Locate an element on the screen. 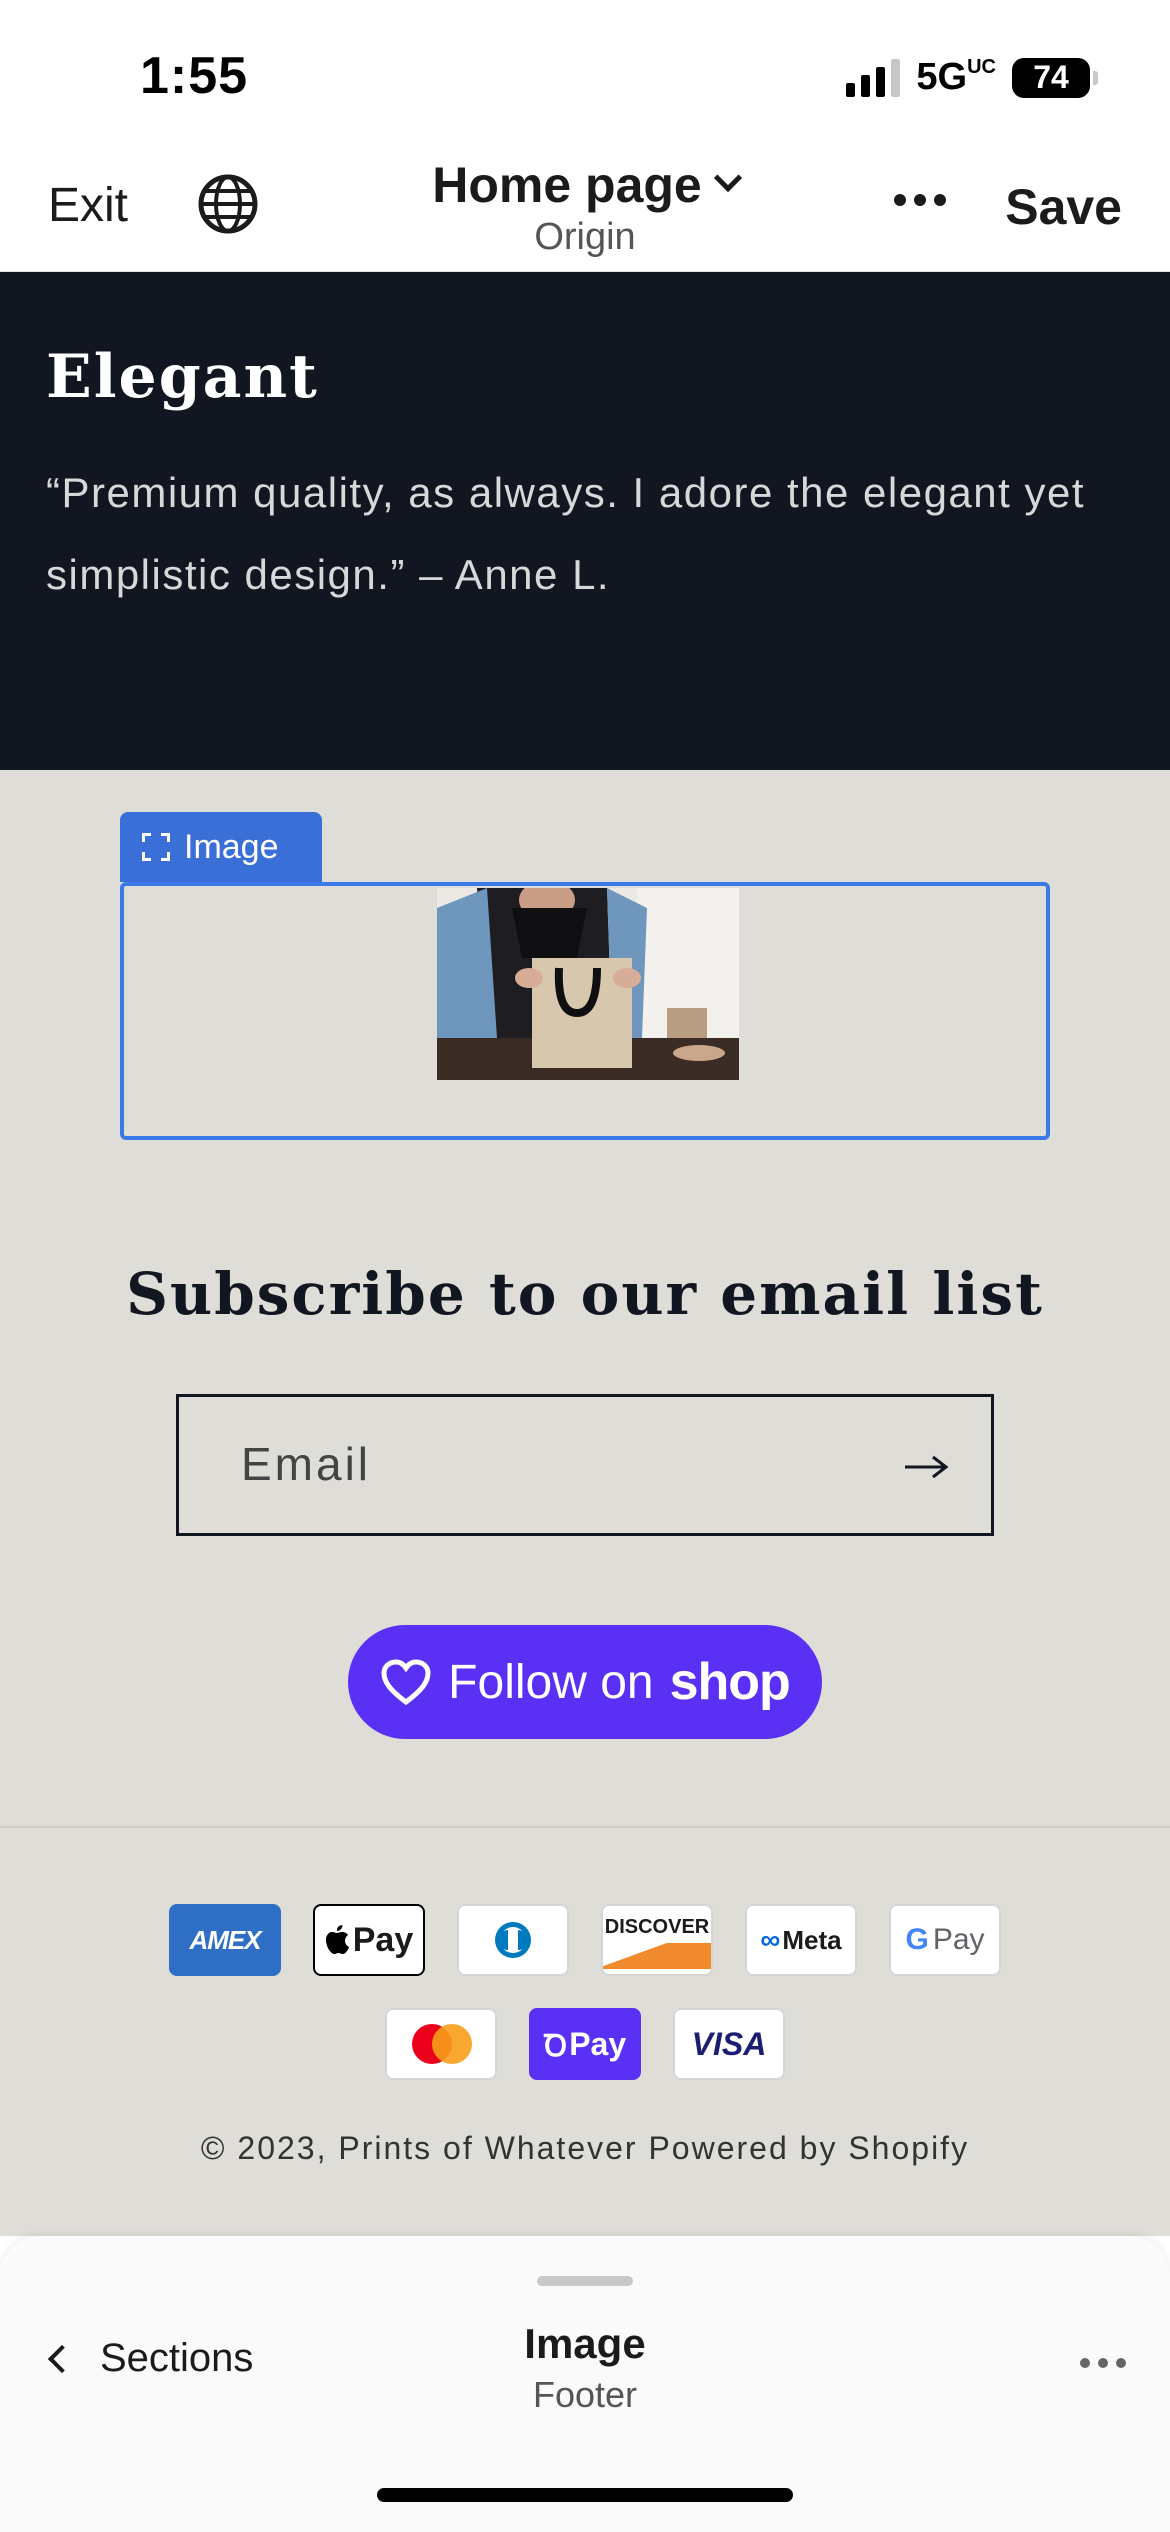 This screenshot has width=1170, height=2532. testimonial-heading: Elegant is located at coordinates (182, 377).